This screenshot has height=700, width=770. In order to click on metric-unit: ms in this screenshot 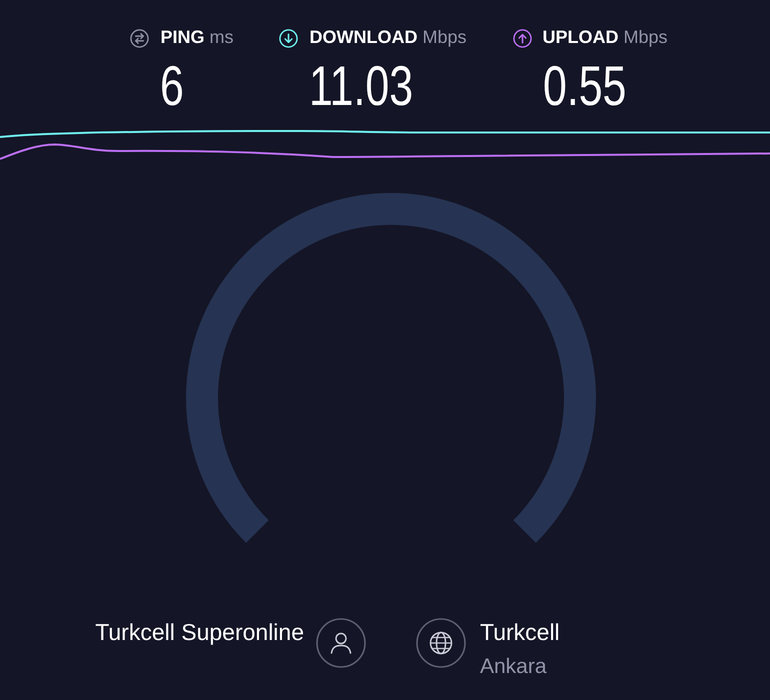, I will do `click(221, 37)`.